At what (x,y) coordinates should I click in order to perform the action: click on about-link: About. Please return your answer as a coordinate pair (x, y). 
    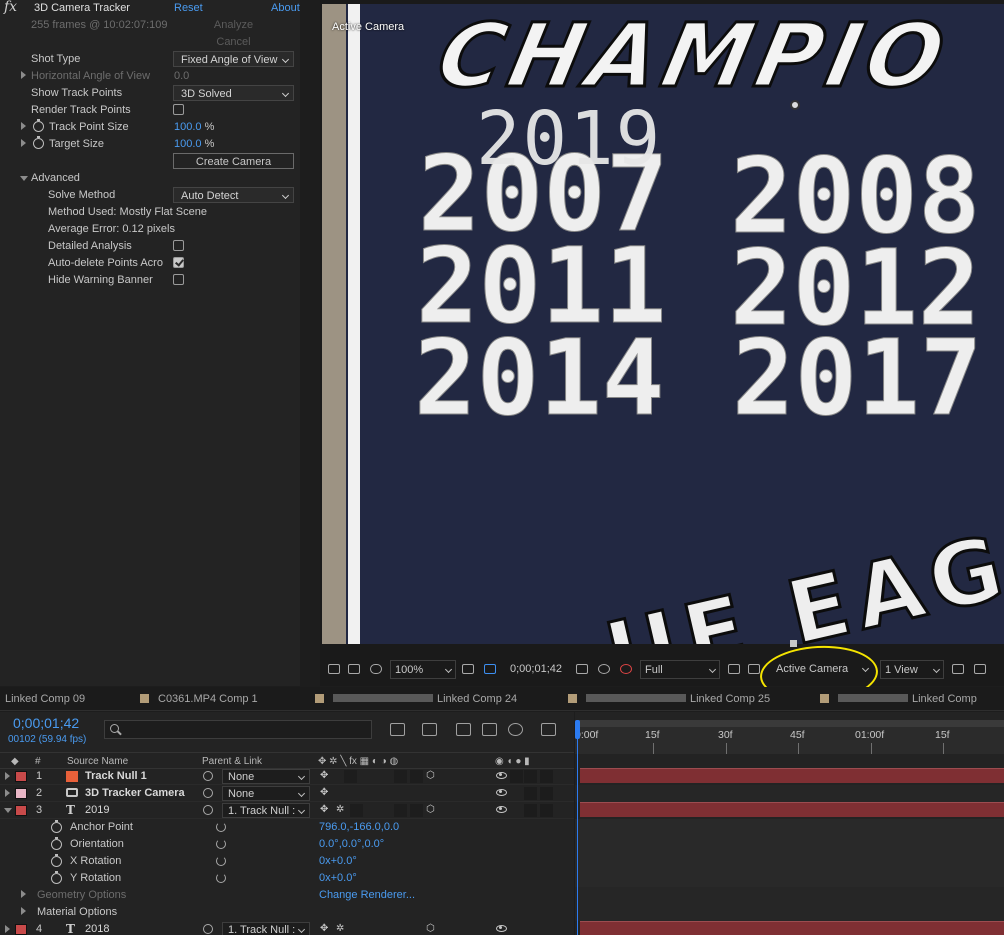
    Looking at the image, I should click on (285, 8).